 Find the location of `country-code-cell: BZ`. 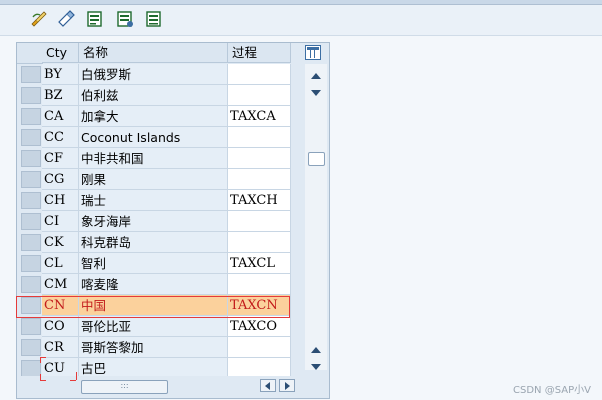

country-code-cell: BZ is located at coordinates (60, 95).